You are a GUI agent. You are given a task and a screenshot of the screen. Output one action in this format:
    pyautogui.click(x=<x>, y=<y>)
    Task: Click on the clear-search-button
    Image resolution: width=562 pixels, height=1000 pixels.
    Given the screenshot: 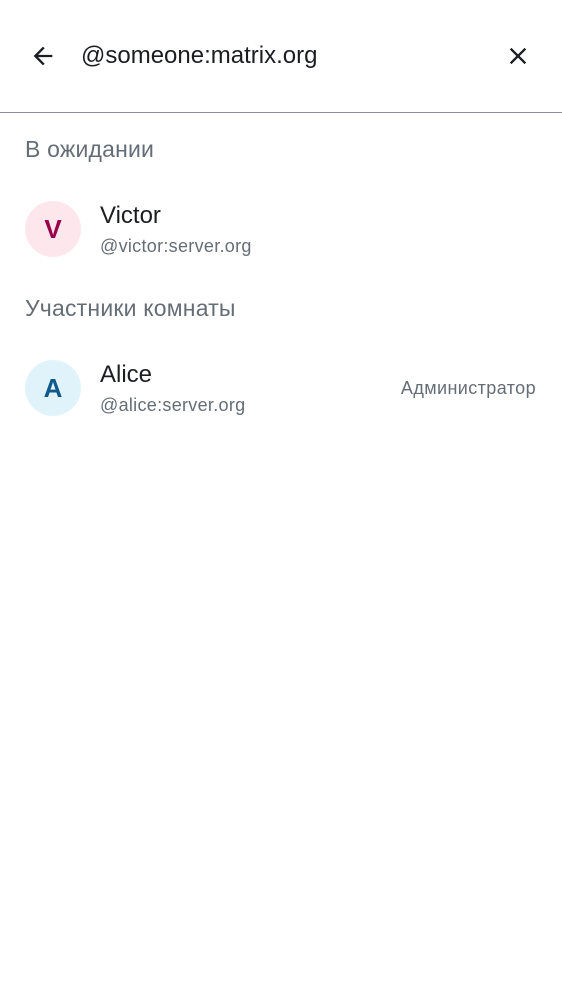 What is the action you would take?
    pyautogui.click(x=518, y=56)
    